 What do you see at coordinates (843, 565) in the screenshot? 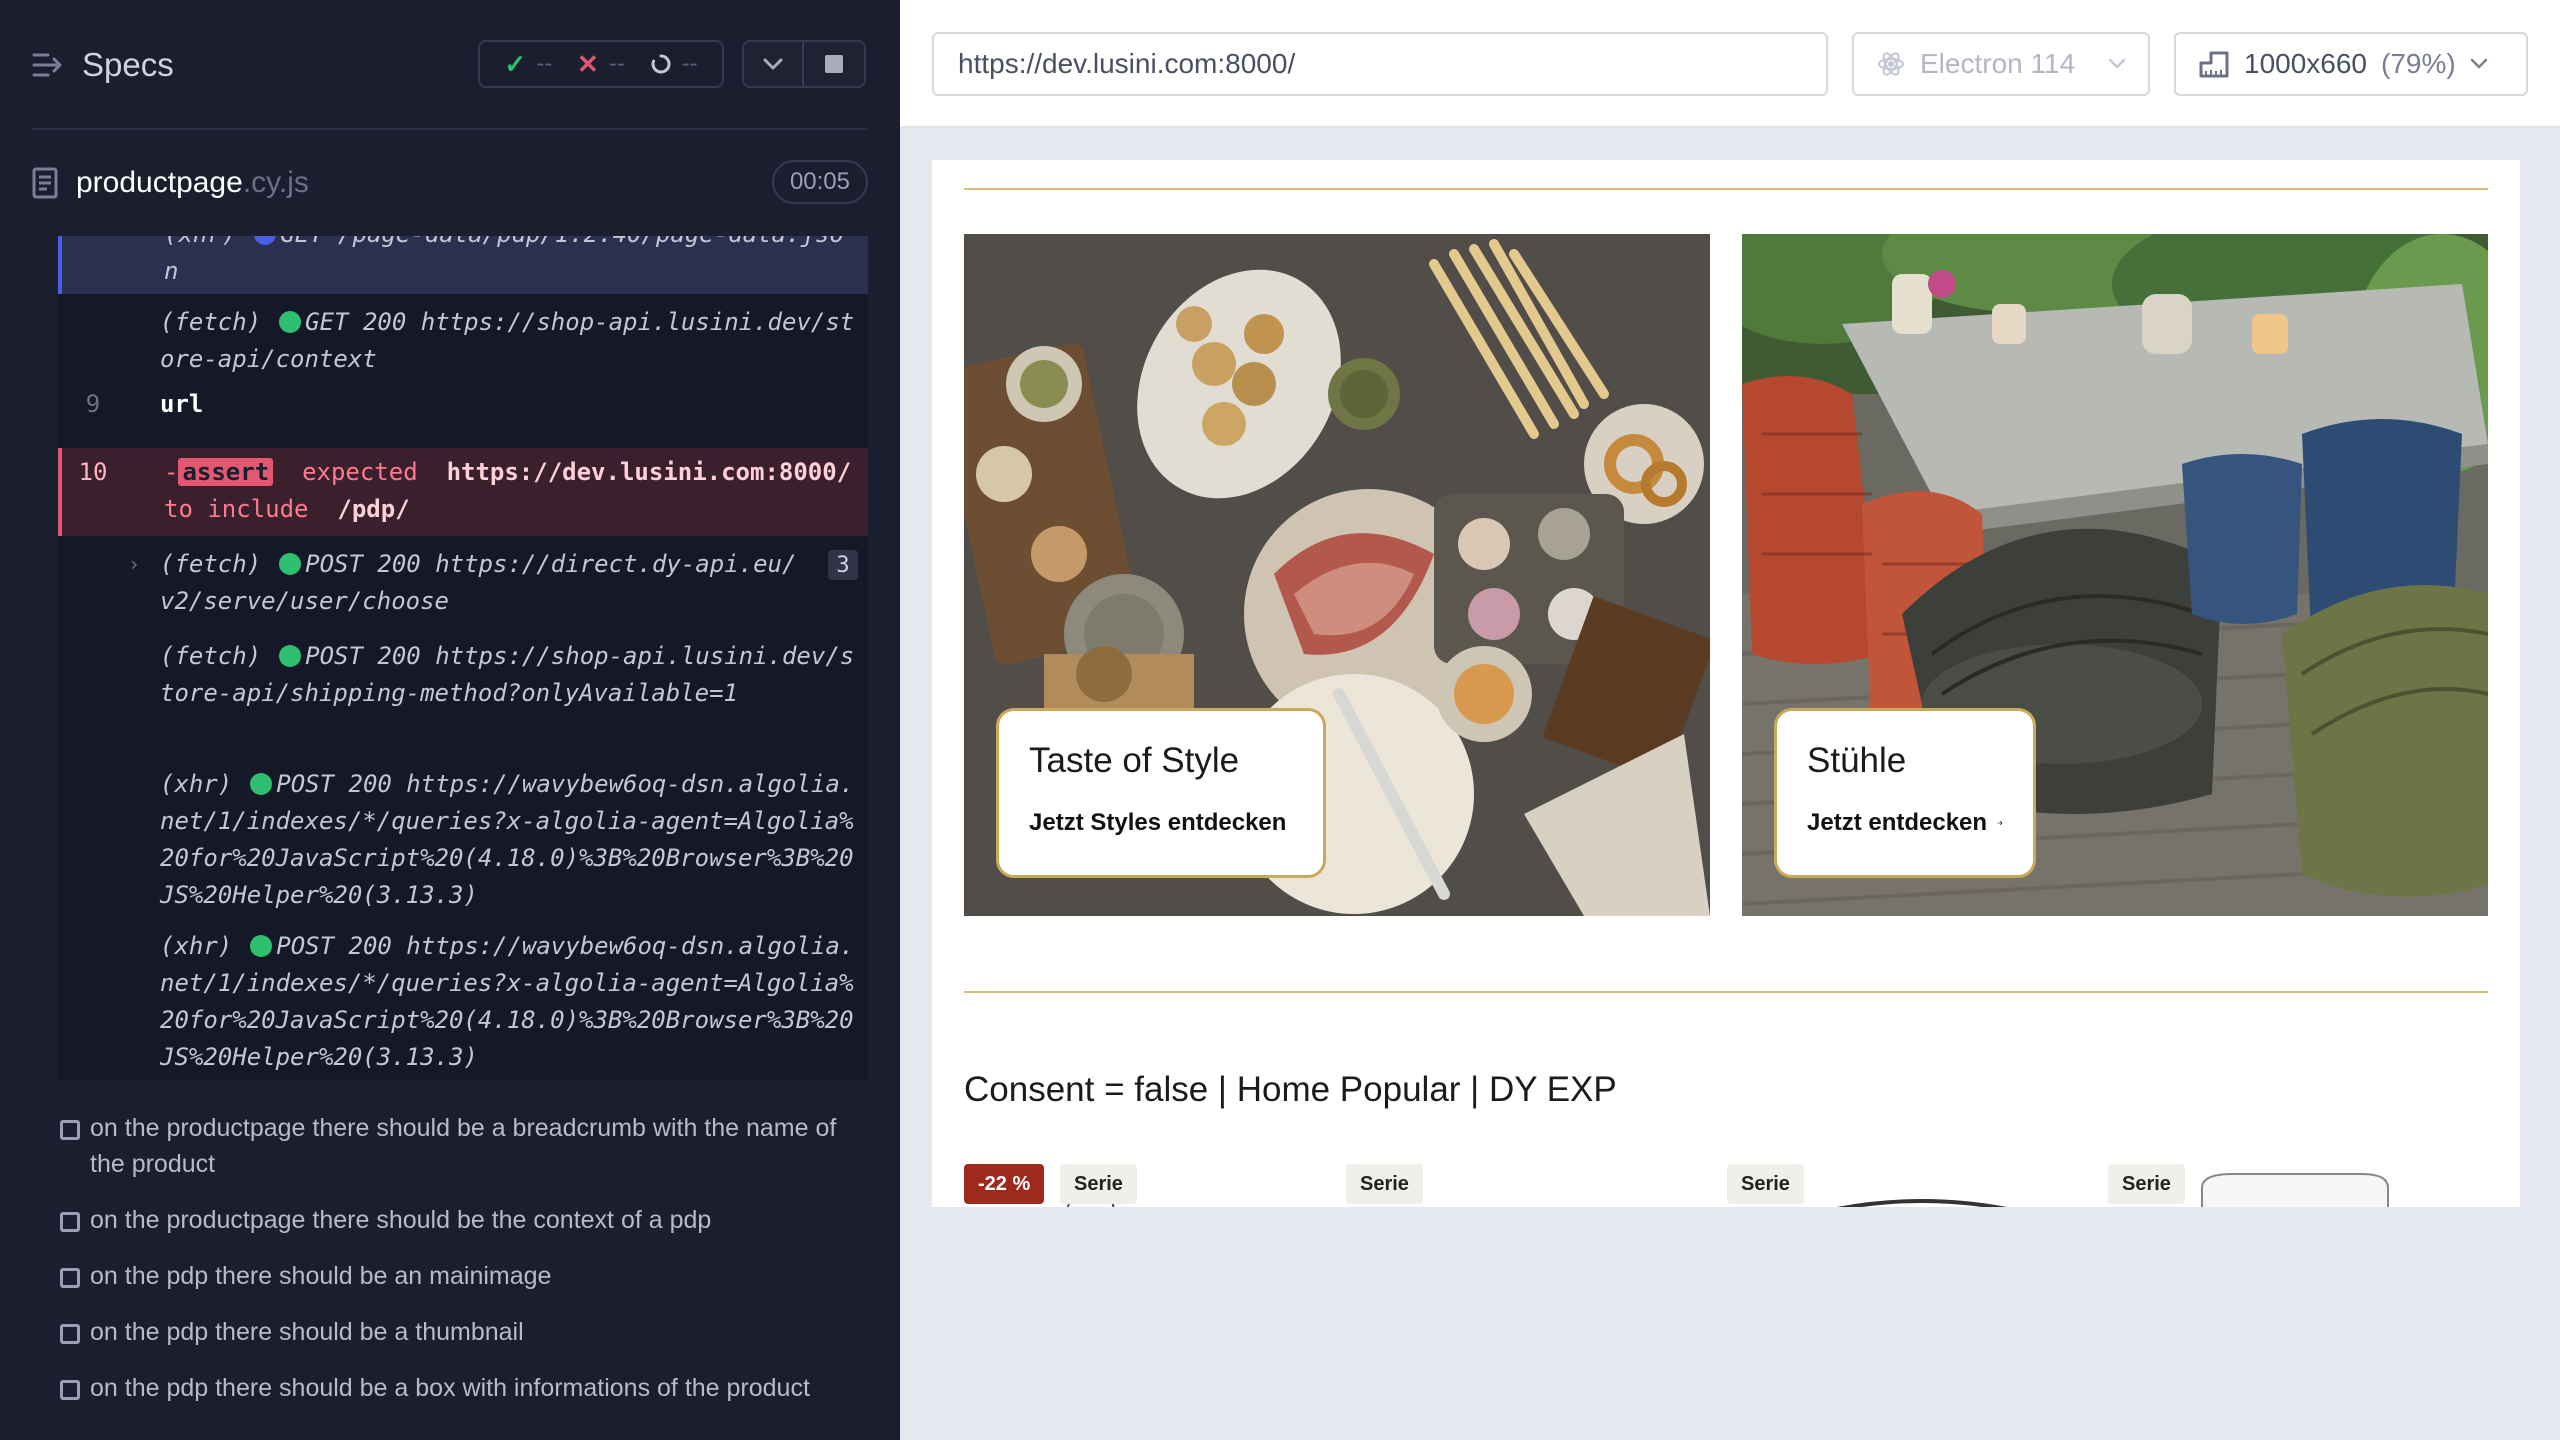
I see `request-count-badge: 3` at bounding box center [843, 565].